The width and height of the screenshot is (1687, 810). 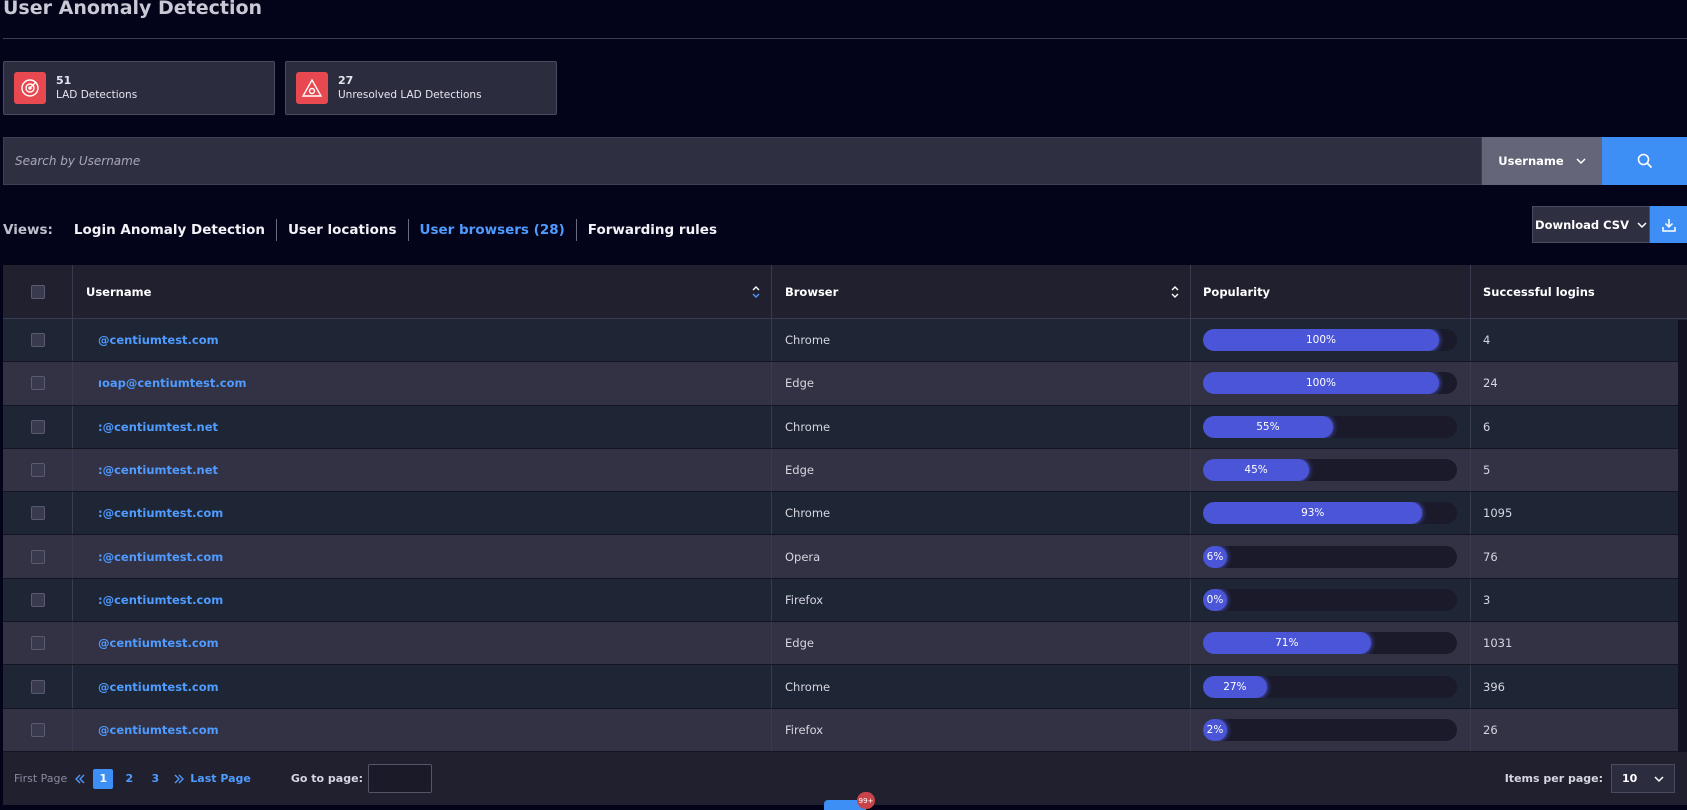 What do you see at coordinates (399, 778) in the screenshot?
I see `go-to-page-input` at bounding box center [399, 778].